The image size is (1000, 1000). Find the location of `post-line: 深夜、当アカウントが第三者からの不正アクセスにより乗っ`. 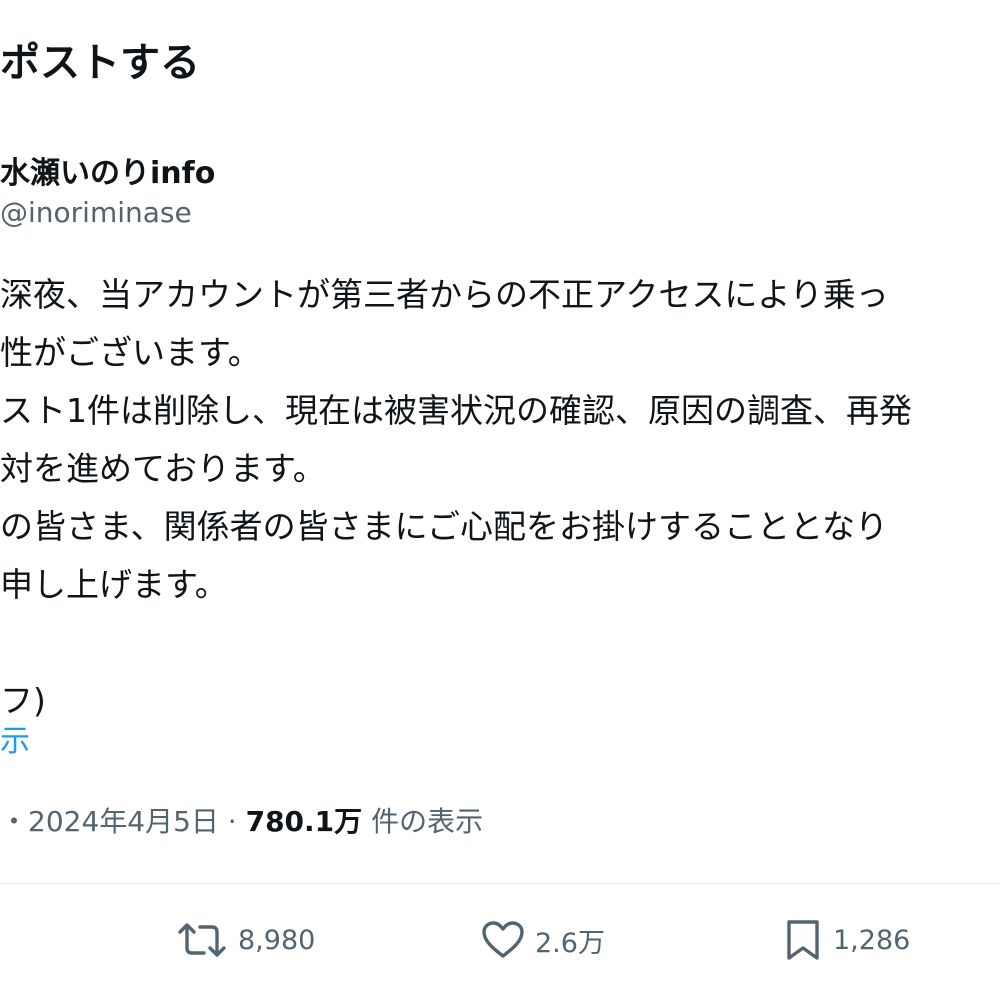

post-line: 深夜、当アカウントが第三者からの不正アクセスにより乗っ is located at coordinates (444, 294).